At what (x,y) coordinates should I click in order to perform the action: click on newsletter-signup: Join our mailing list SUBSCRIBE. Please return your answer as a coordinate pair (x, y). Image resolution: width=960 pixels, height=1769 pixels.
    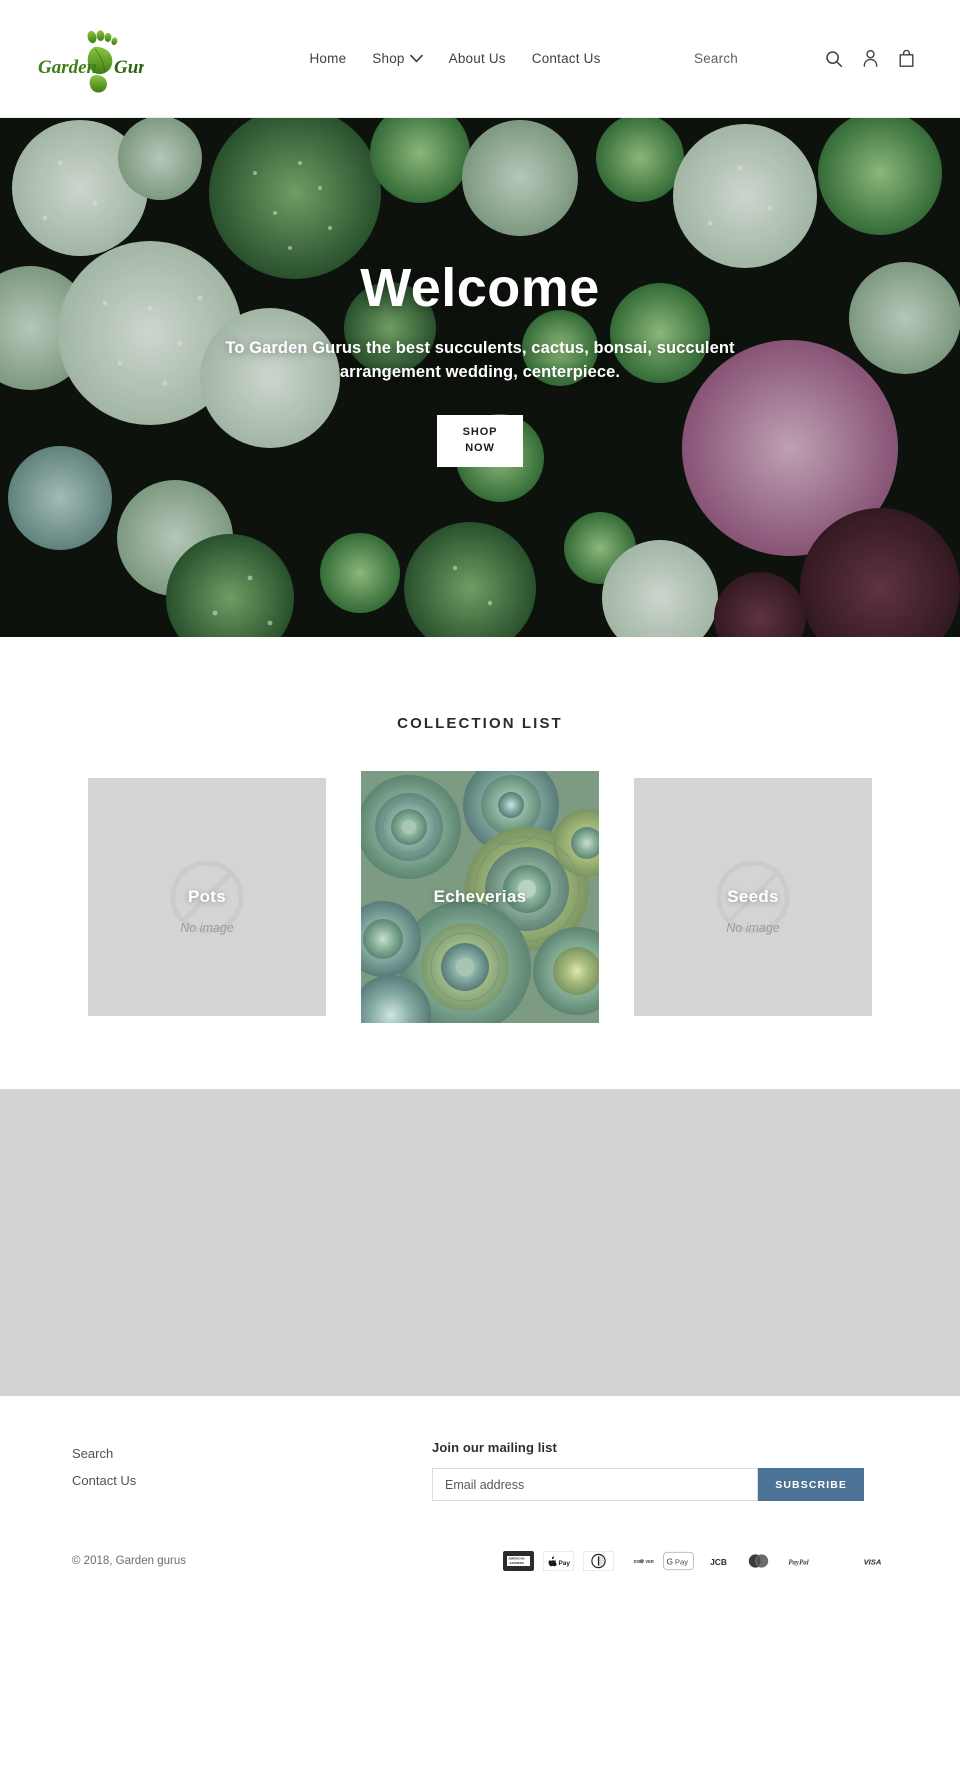
    Looking at the image, I should click on (648, 1470).